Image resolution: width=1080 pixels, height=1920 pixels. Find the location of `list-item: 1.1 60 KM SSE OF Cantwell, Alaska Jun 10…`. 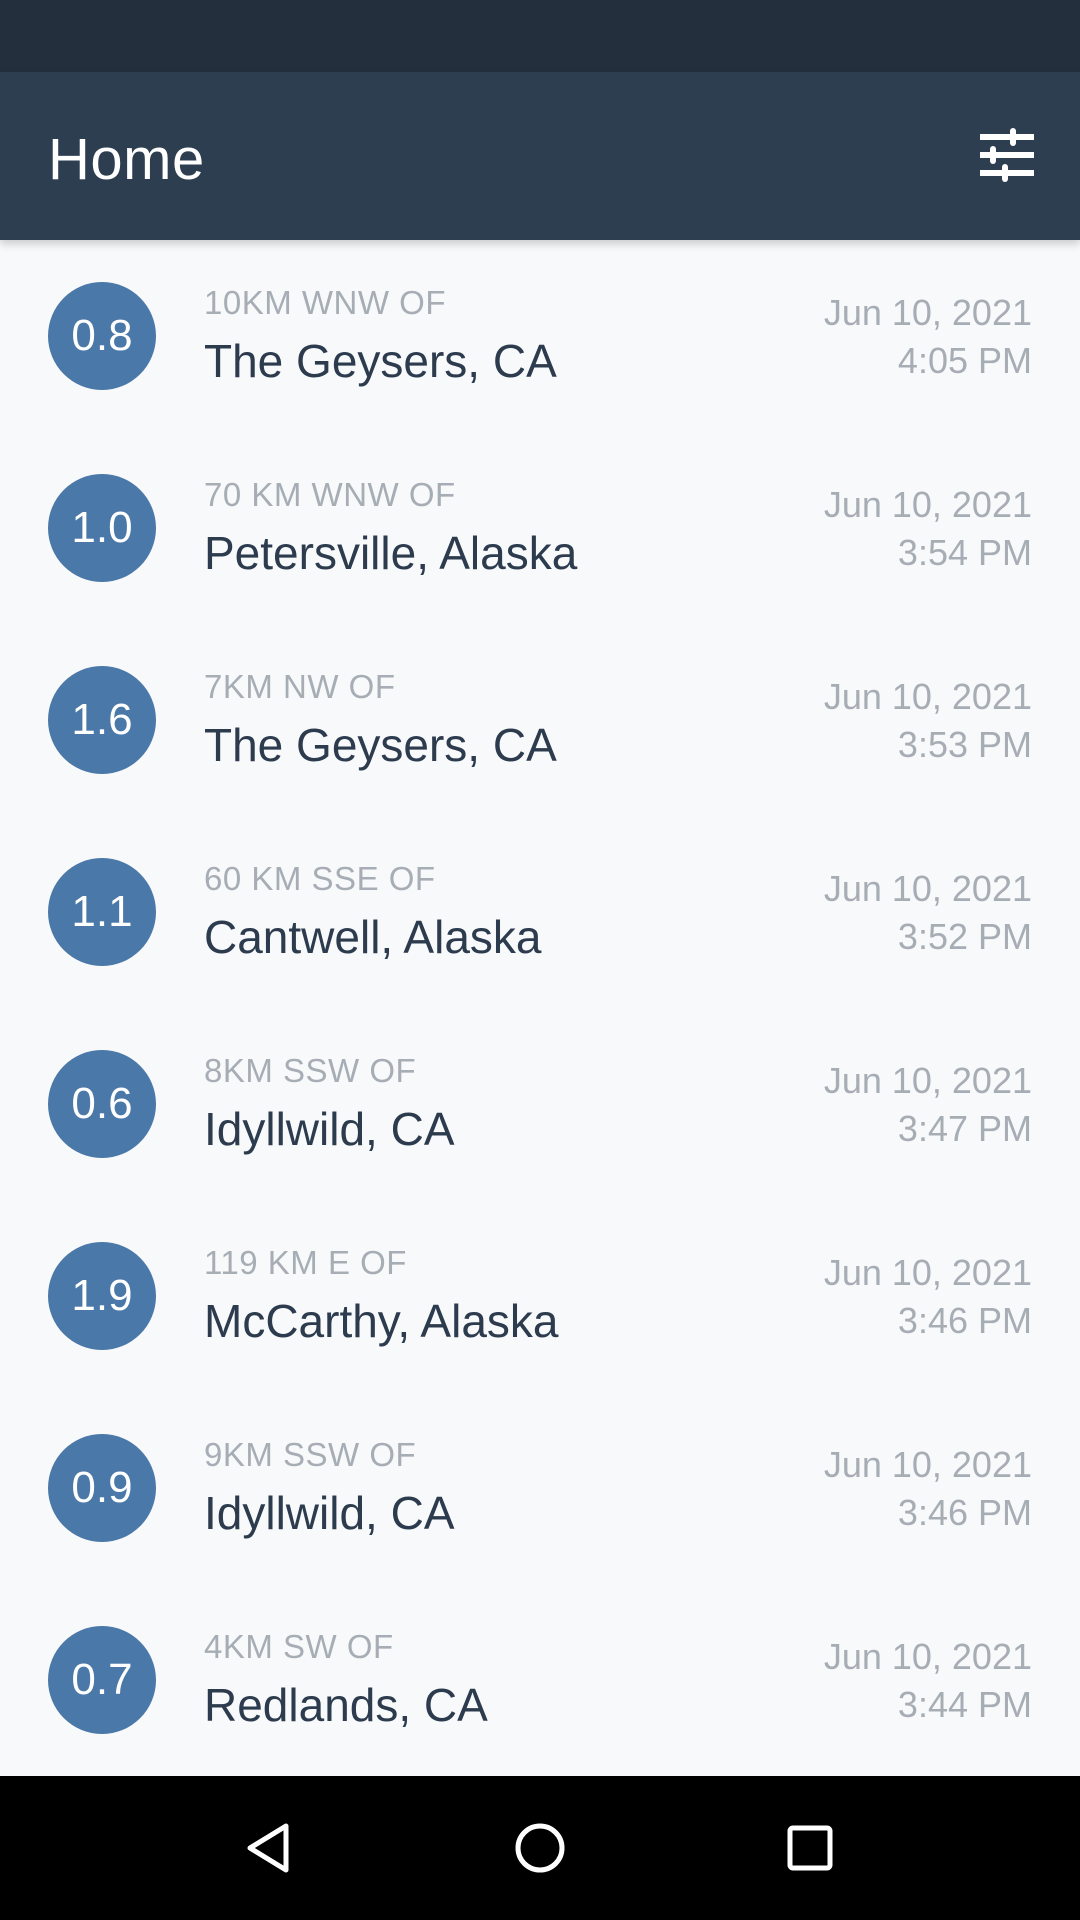

list-item: 1.1 60 KM SSE OF Cantwell, Alaska Jun 10… is located at coordinates (540, 912).